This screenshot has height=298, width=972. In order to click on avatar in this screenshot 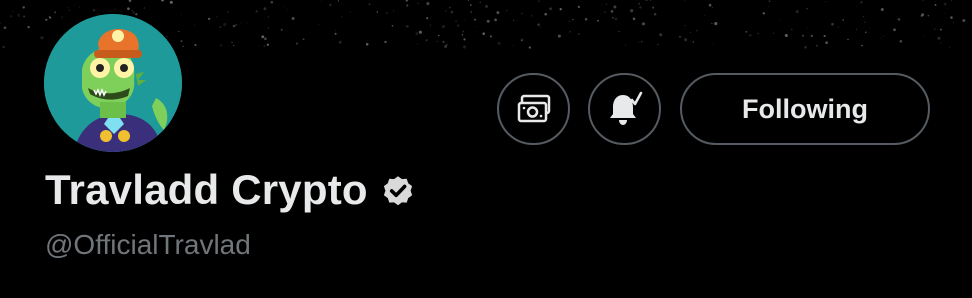, I will do `click(113, 83)`.